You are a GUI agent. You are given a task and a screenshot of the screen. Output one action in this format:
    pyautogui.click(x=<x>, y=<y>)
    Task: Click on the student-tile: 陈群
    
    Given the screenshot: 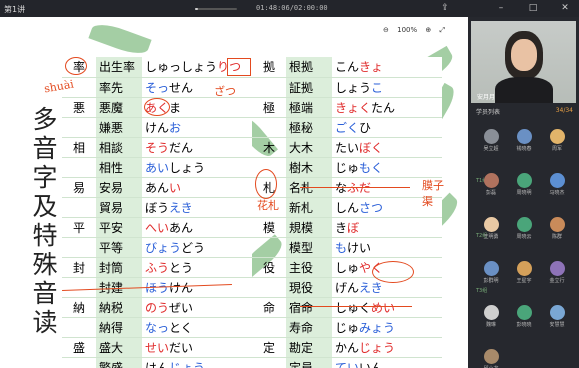 What is the action you would take?
    pyautogui.click(x=557, y=228)
    